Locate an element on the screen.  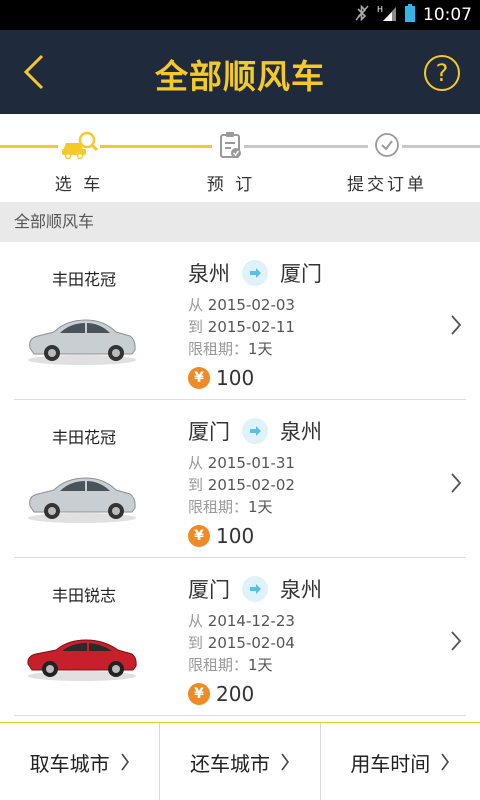
status-bar: H 10:07 is located at coordinates (240, 15).